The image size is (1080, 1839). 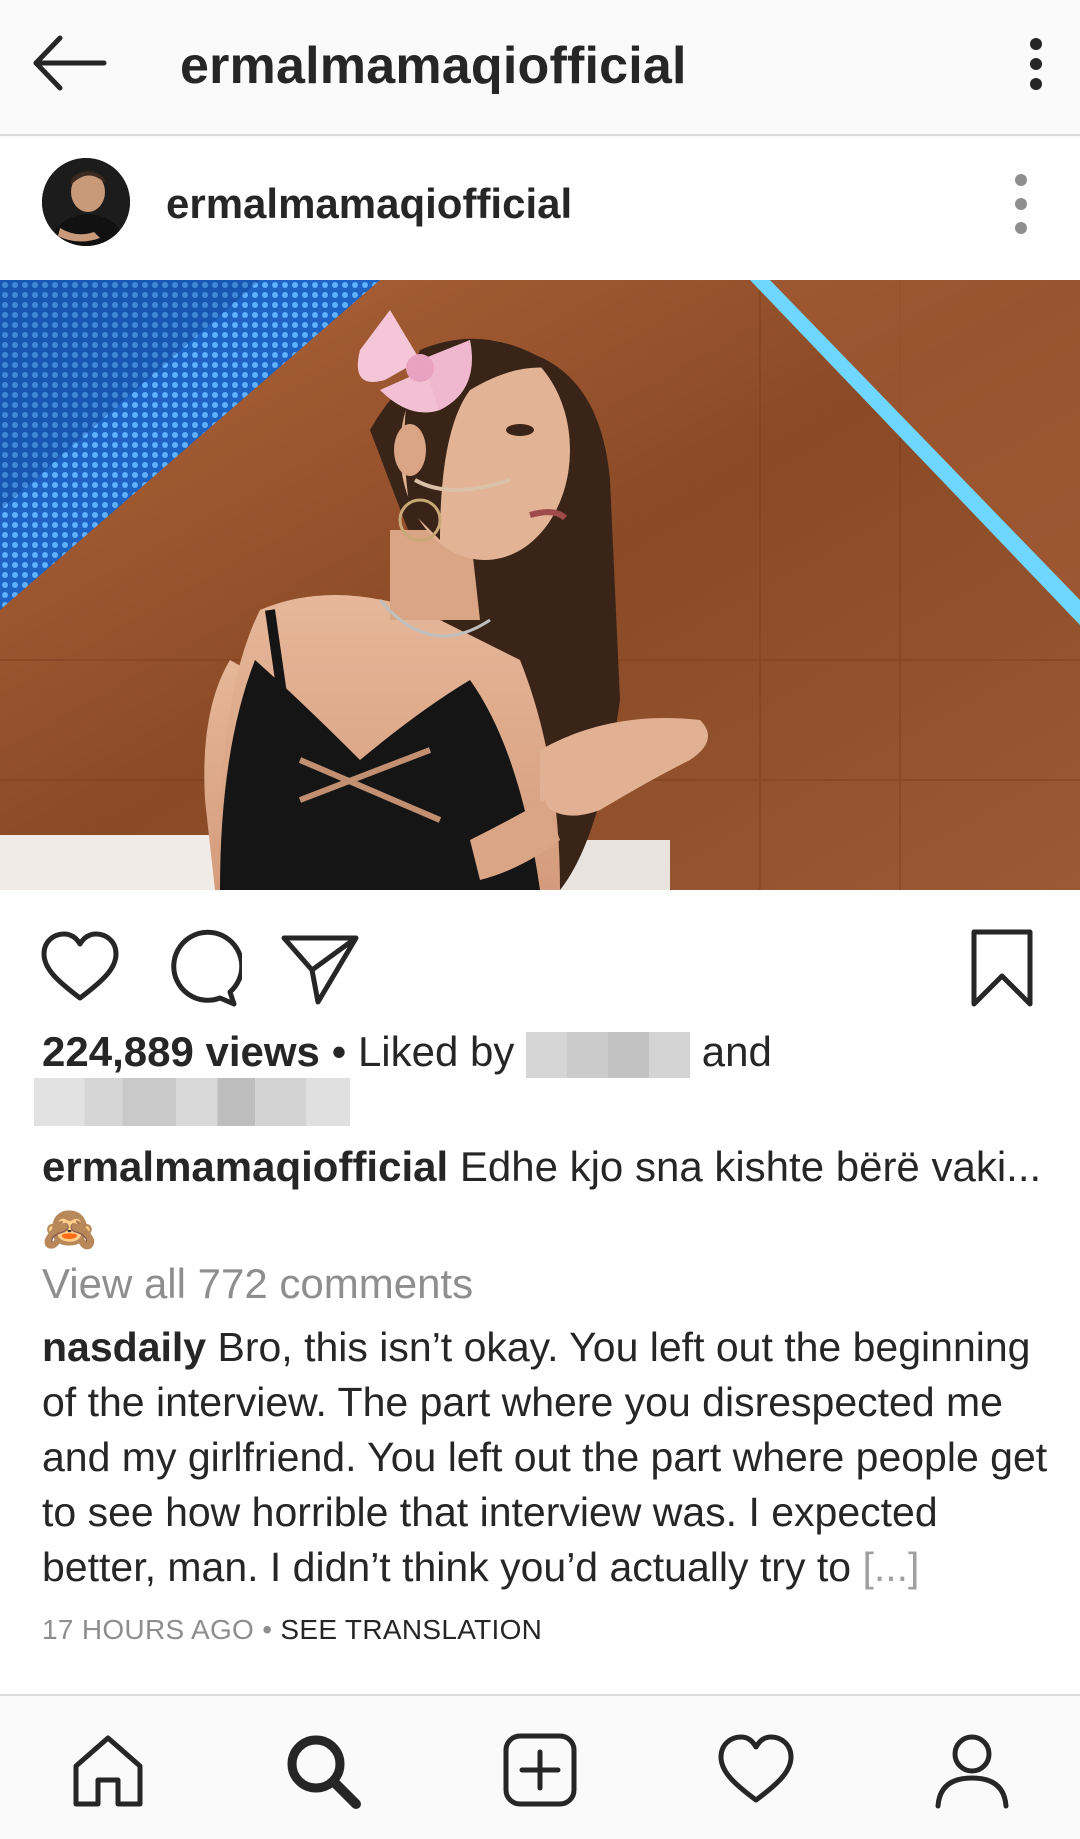 I want to click on heart-icon, so click(x=80, y=968).